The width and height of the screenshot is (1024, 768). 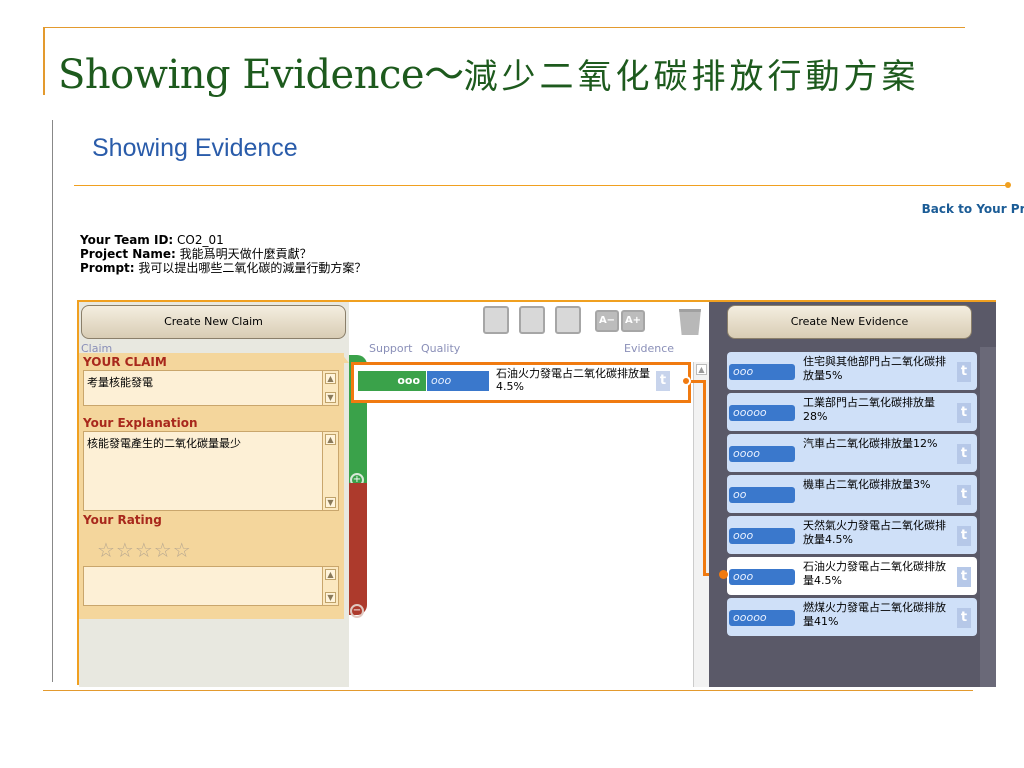 What do you see at coordinates (870, 443) in the screenshot?
I see `evidence-text: 汽車占二氧化碳排放量12%` at bounding box center [870, 443].